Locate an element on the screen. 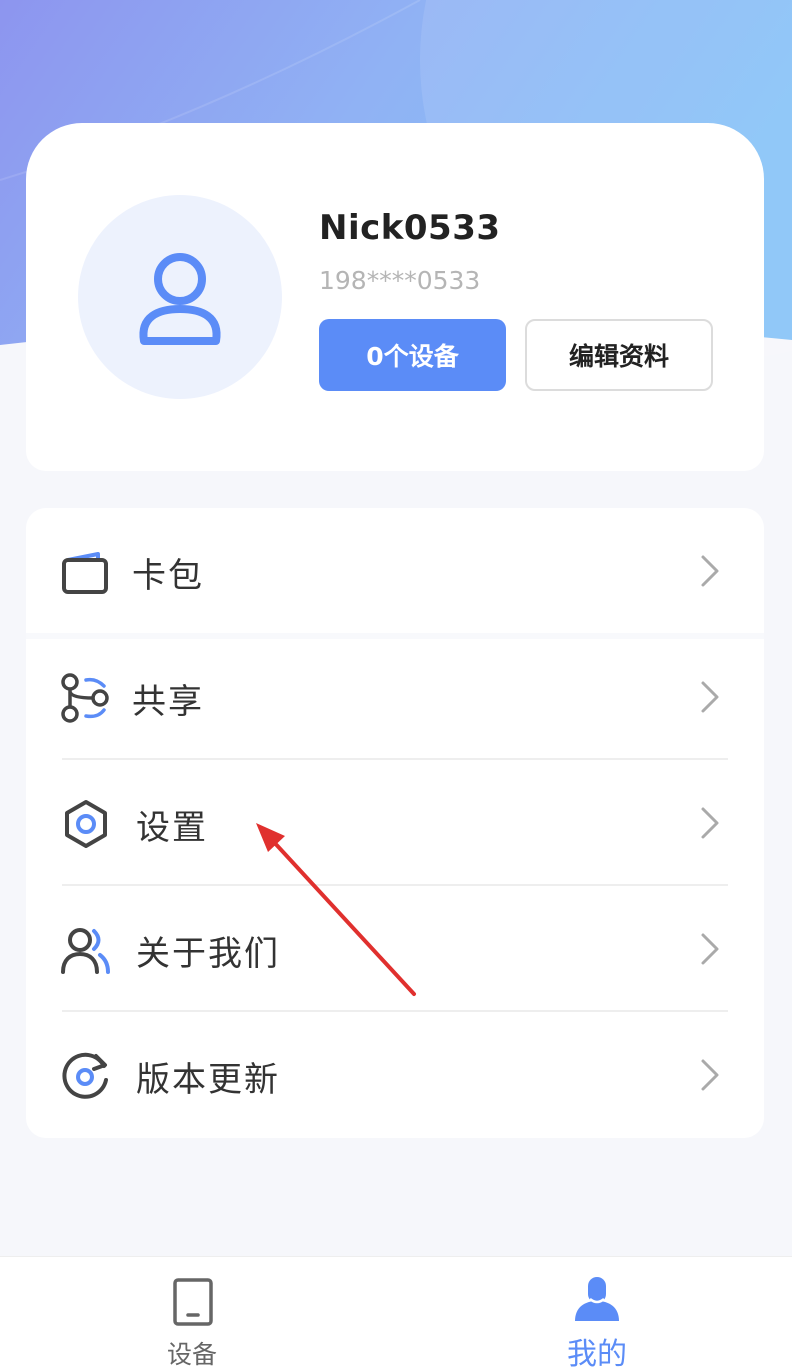 Image resolution: width=792 pixels, height=1372 pixels. edit-profile-button: 编辑资料 is located at coordinates (619, 355).